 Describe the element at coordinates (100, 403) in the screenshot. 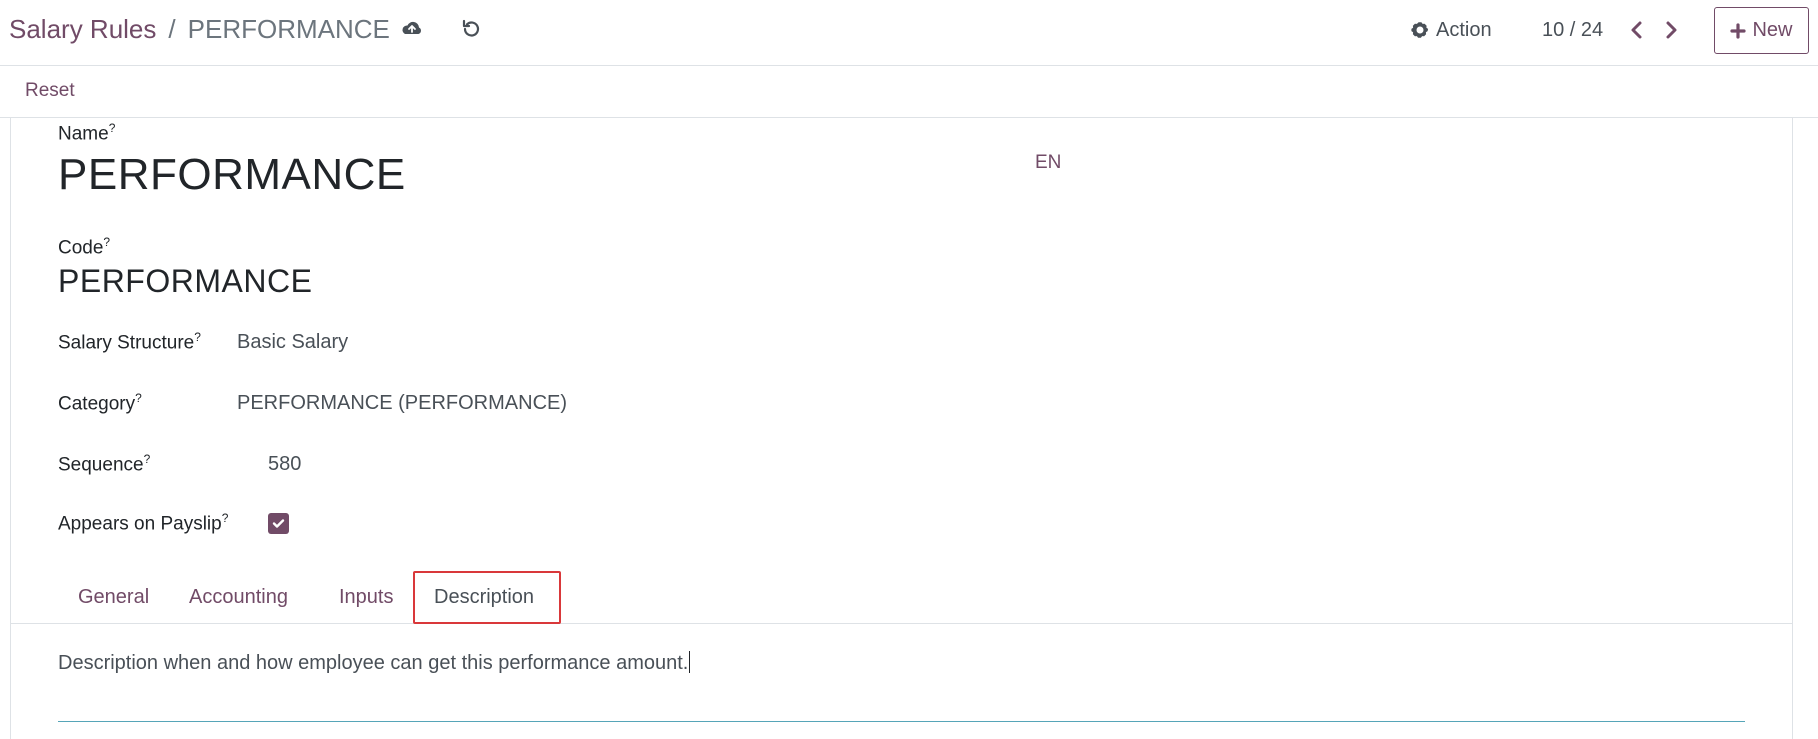

I see `category-label: Category?` at that location.